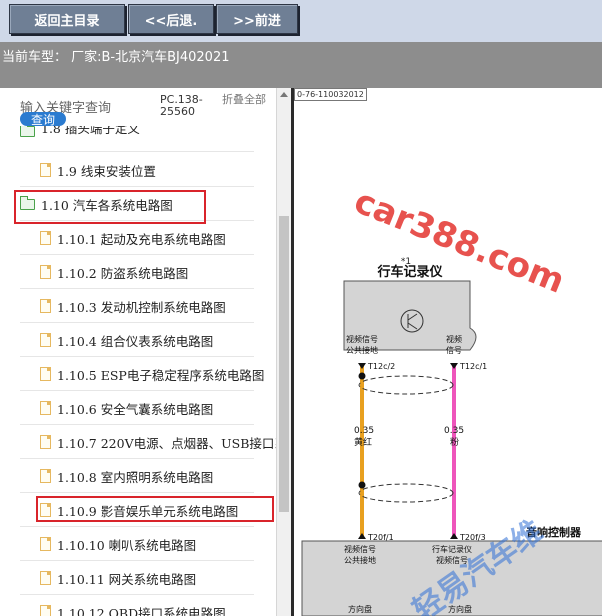 Image resolution: width=602 pixels, height=616 pixels. Describe the element at coordinates (454, 339) in the screenshot. I see `right-signal-line1: 视频` at that location.